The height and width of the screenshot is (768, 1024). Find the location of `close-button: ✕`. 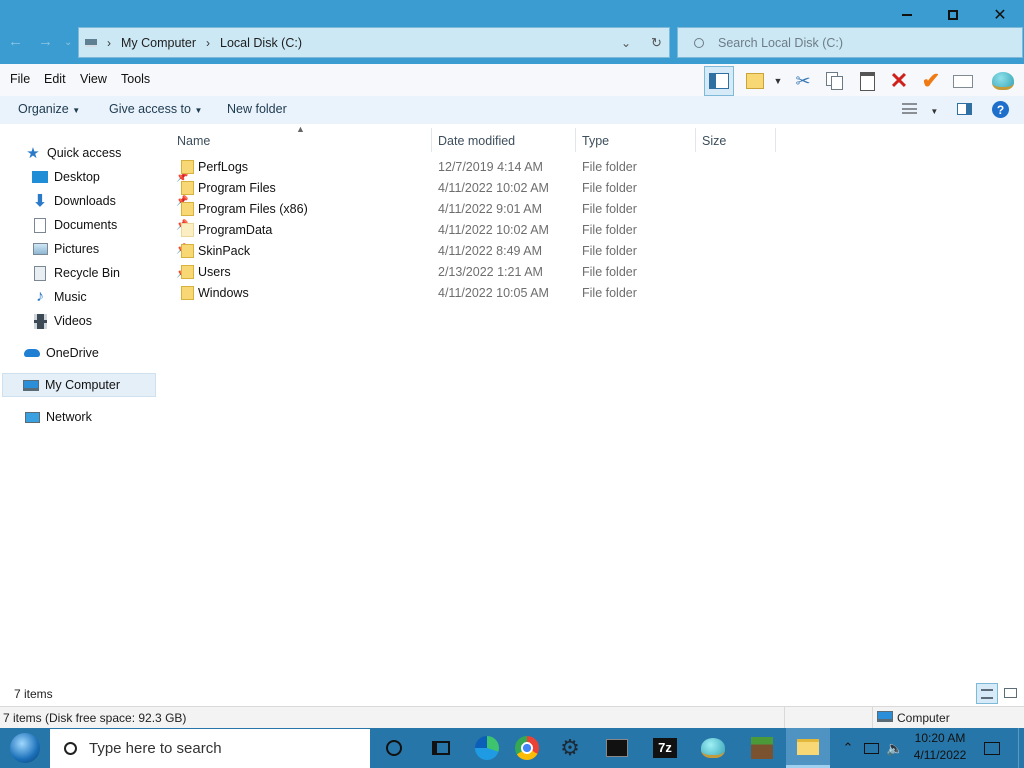

close-button: ✕ is located at coordinates (1000, 14).